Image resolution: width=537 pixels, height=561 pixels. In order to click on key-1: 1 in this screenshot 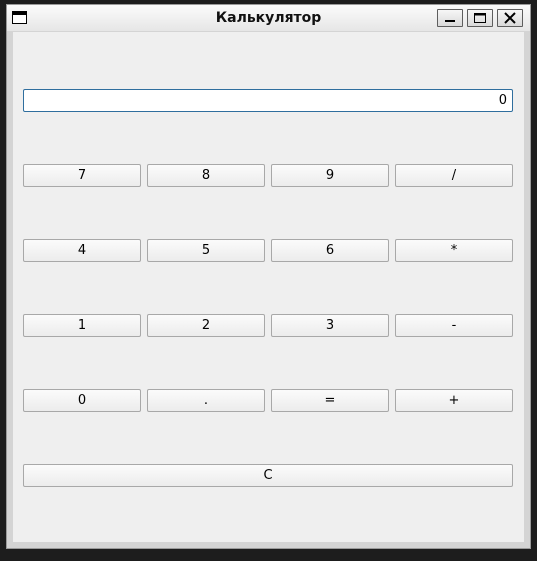, I will do `click(82, 325)`.